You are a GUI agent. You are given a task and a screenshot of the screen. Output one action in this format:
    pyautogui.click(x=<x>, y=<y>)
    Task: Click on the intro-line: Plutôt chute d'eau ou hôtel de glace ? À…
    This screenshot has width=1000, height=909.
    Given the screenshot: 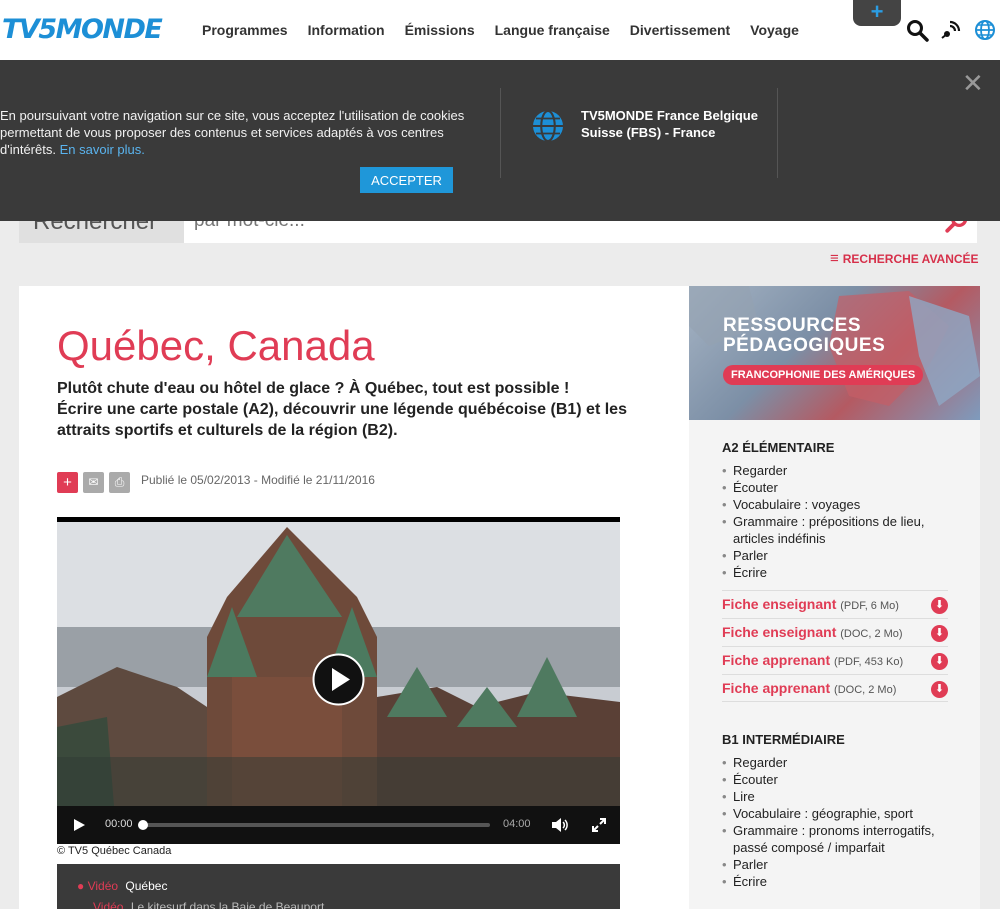 What is the action you would take?
    pyautogui.click(x=313, y=388)
    